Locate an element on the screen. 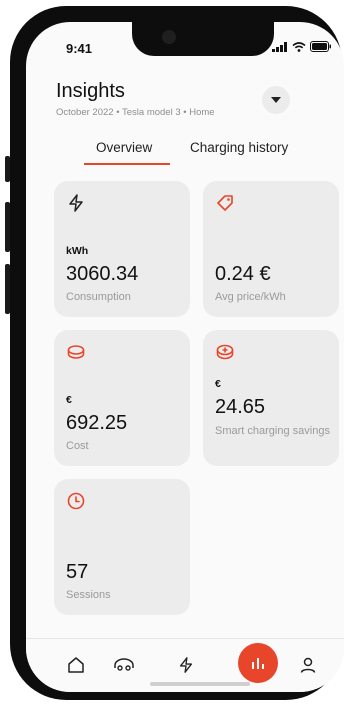  cost-value: 692.25 is located at coordinates (97, 423).